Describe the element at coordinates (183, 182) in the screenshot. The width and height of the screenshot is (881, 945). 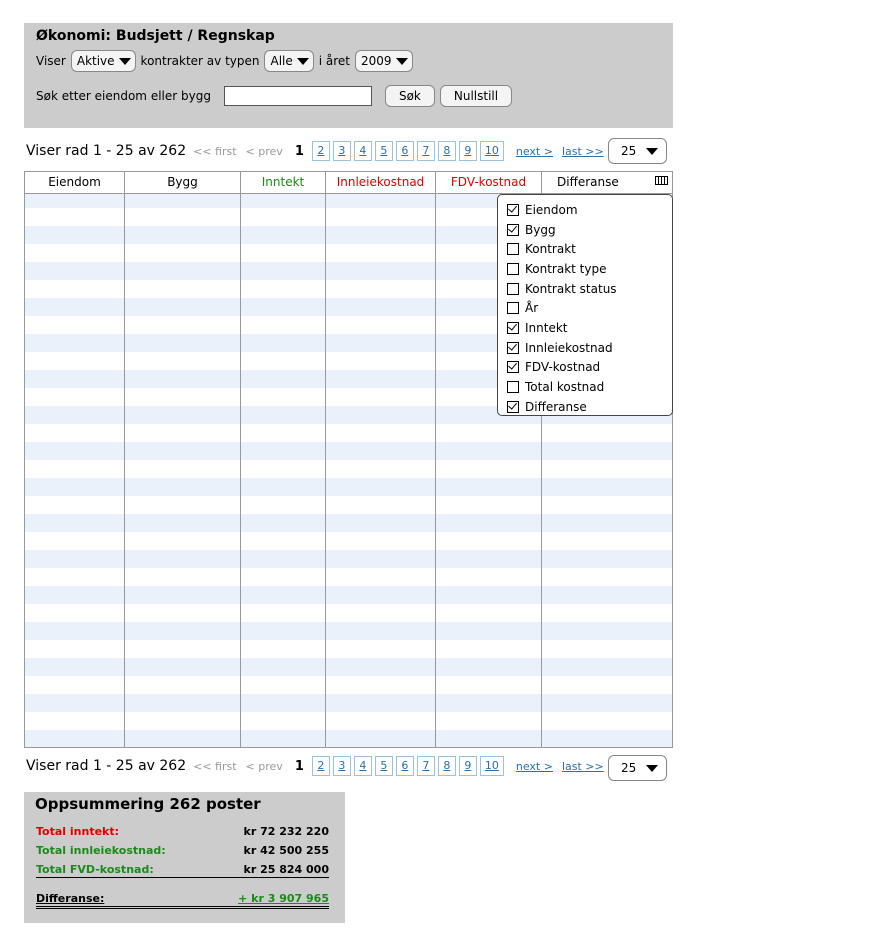
I see `column-header-bygg: Bygg` at that location.